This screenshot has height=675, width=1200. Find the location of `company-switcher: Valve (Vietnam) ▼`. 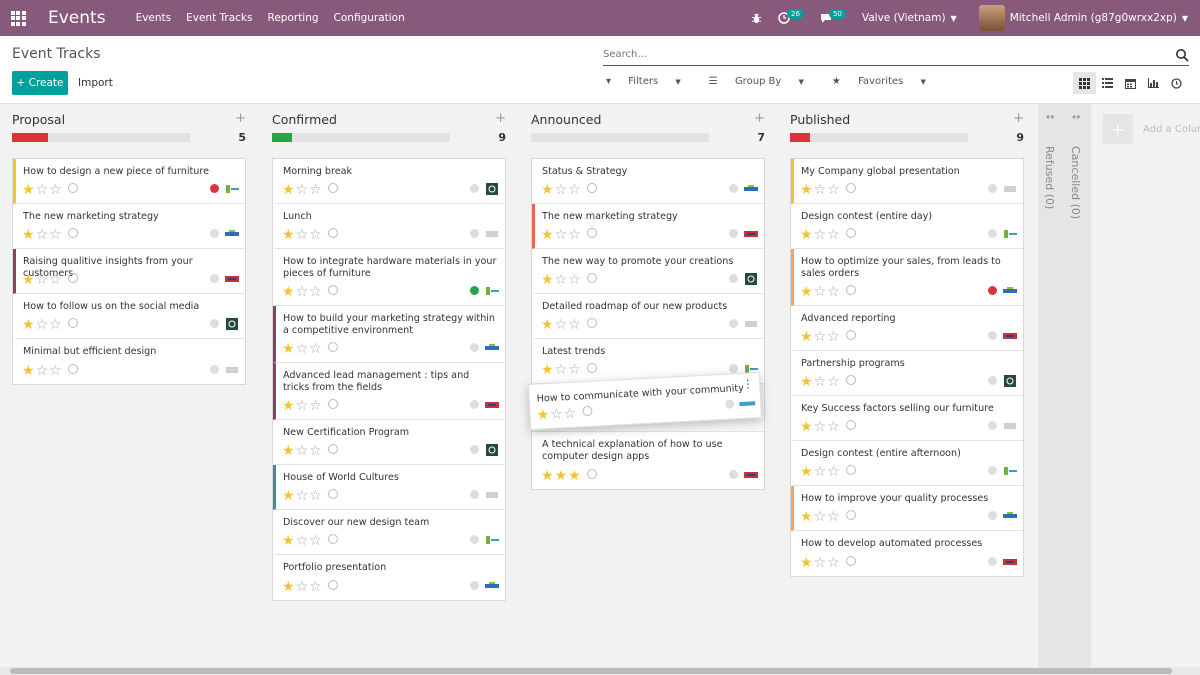

company-switcher: Valve (Vietnam) ▼ is located at coordinates (909, 18).